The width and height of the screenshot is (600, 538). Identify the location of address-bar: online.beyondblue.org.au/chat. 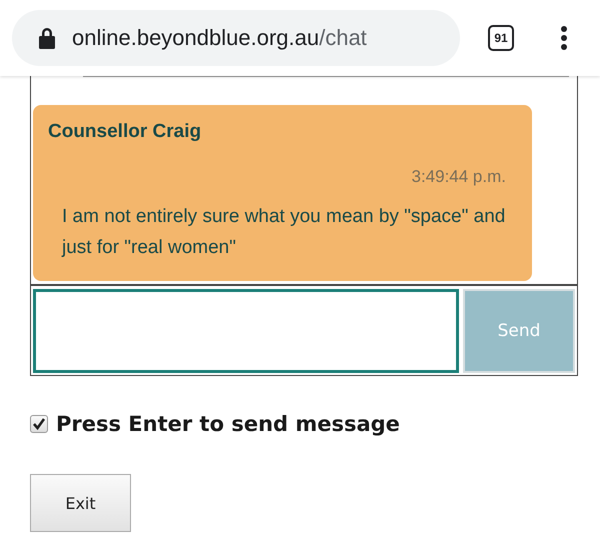
(236, 38).